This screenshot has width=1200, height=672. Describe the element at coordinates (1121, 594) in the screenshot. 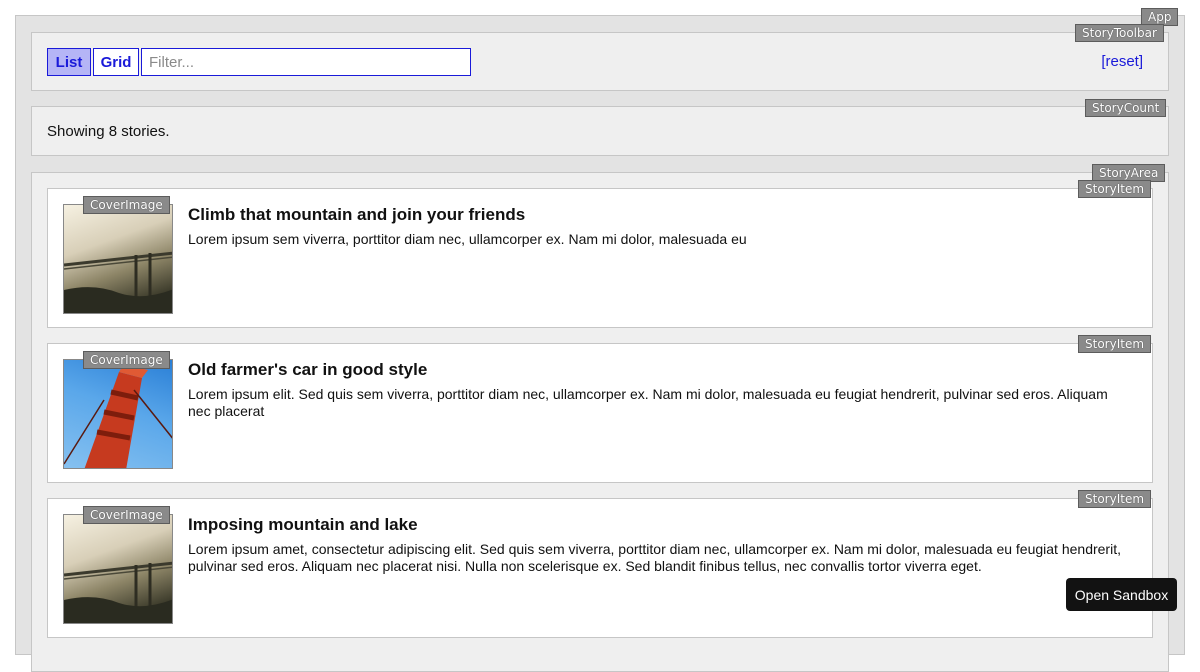

I see `open-sandbox-button: Open Sandbox` at that location.